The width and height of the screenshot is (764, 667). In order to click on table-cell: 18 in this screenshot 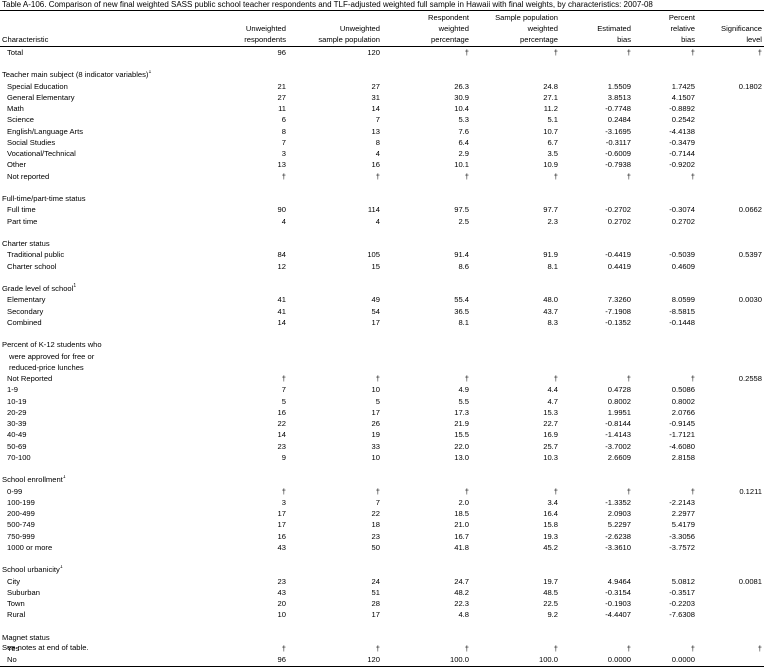, I will do `click(375, 525)`.